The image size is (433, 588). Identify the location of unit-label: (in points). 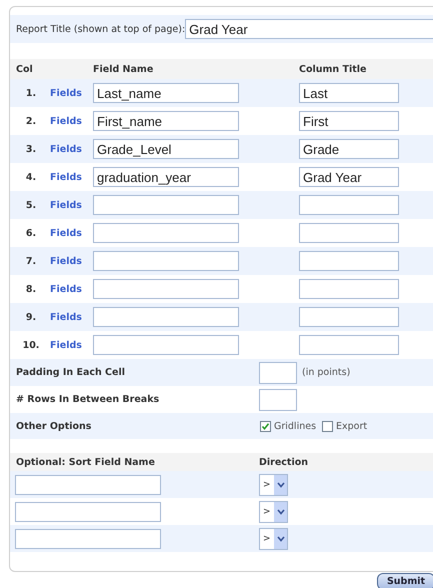
(326, 372).